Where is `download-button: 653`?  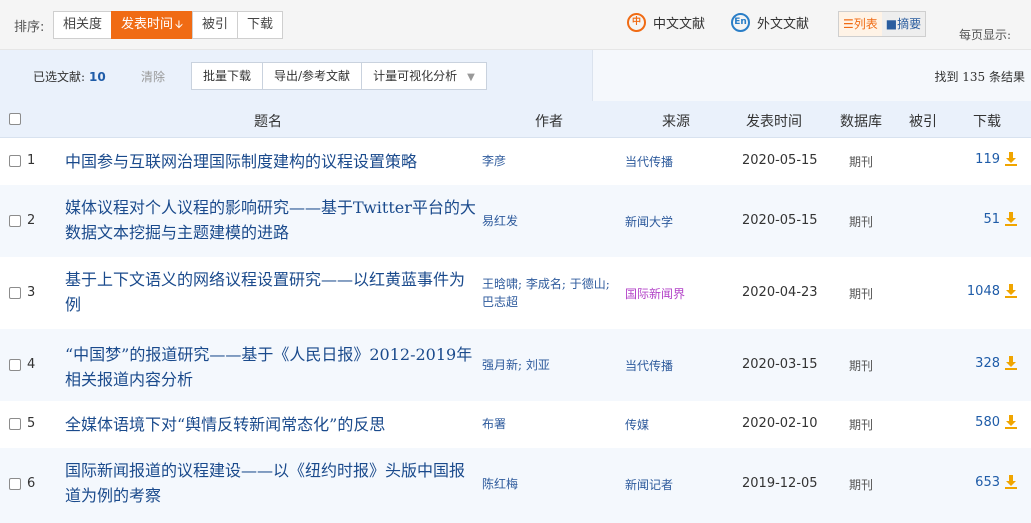 download-button: 653 is located at coordinates (997, 482).